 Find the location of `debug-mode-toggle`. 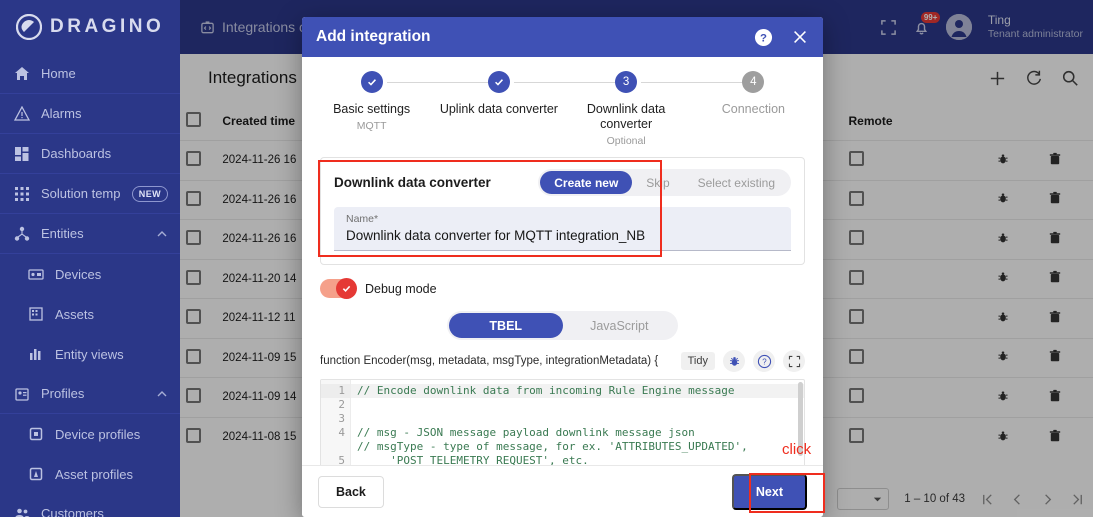

debug-mode-toggle is located at coordinates (338, 288).